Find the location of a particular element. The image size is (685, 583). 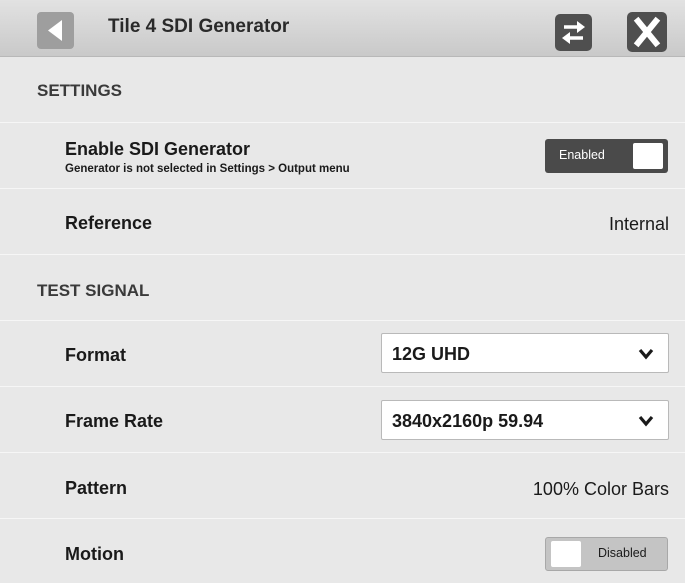

pattern-value: 100% Color Bars is located at coordinates (600, 489).